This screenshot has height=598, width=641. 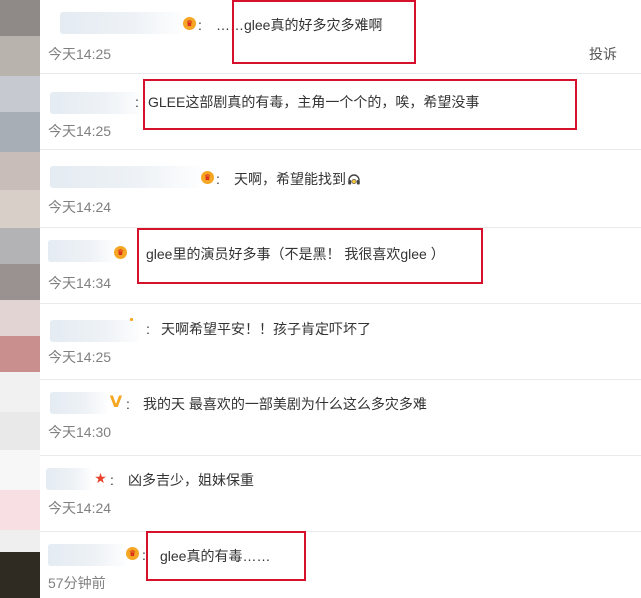 What do you see at coordinates (285, 404) in the screenshot?
I see `comment-text: 我的天 最喜欢的一部美剧为什么这么多灾多难` at bounding box center [285, 404].